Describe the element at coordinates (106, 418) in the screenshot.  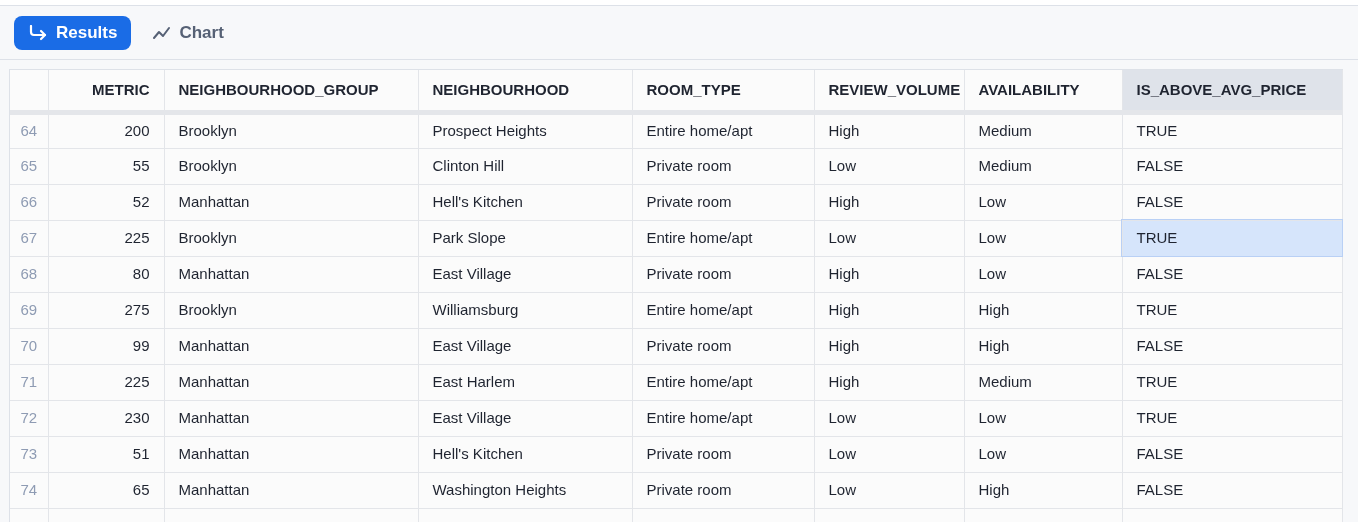
I see `table-cell: 230` at that location.